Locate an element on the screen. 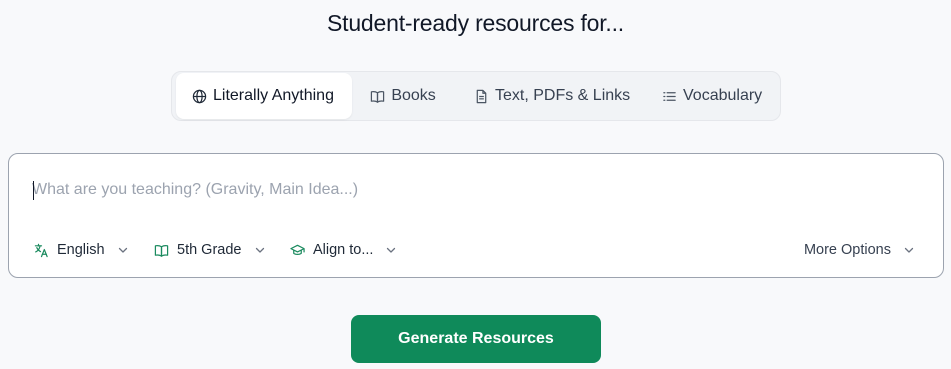 The width and height of the screenshot is (951, 369). prompt-input is located at coordinates (472, 190).